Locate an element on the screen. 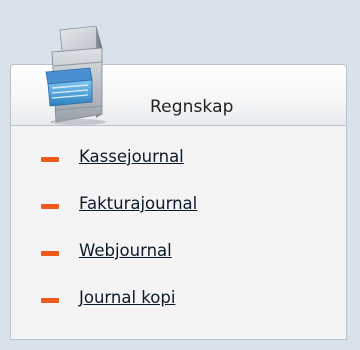  list-item-kassejournal: Kassejournal is located at coordinates (119, 168).